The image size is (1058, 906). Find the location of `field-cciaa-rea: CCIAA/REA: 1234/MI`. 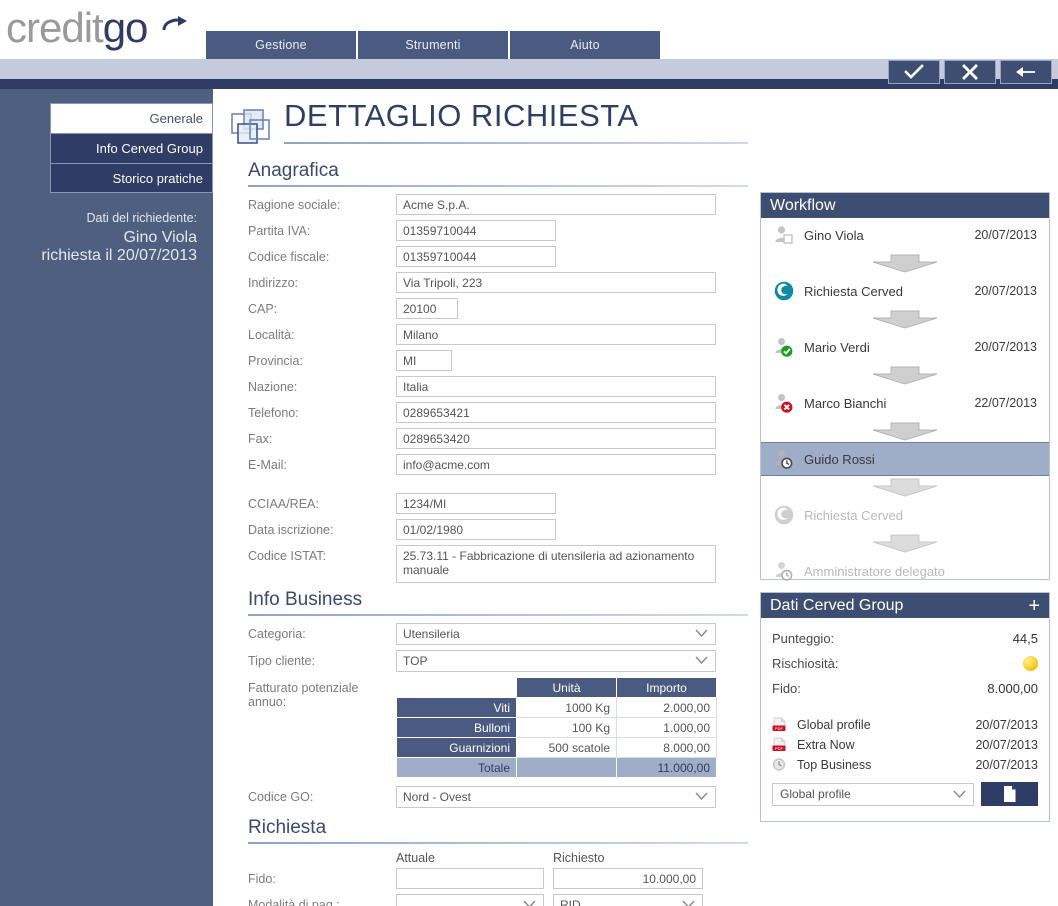

field-cciaa-rea: CCIAA/REA: 1234/MI is located at coordinates (498, 503).